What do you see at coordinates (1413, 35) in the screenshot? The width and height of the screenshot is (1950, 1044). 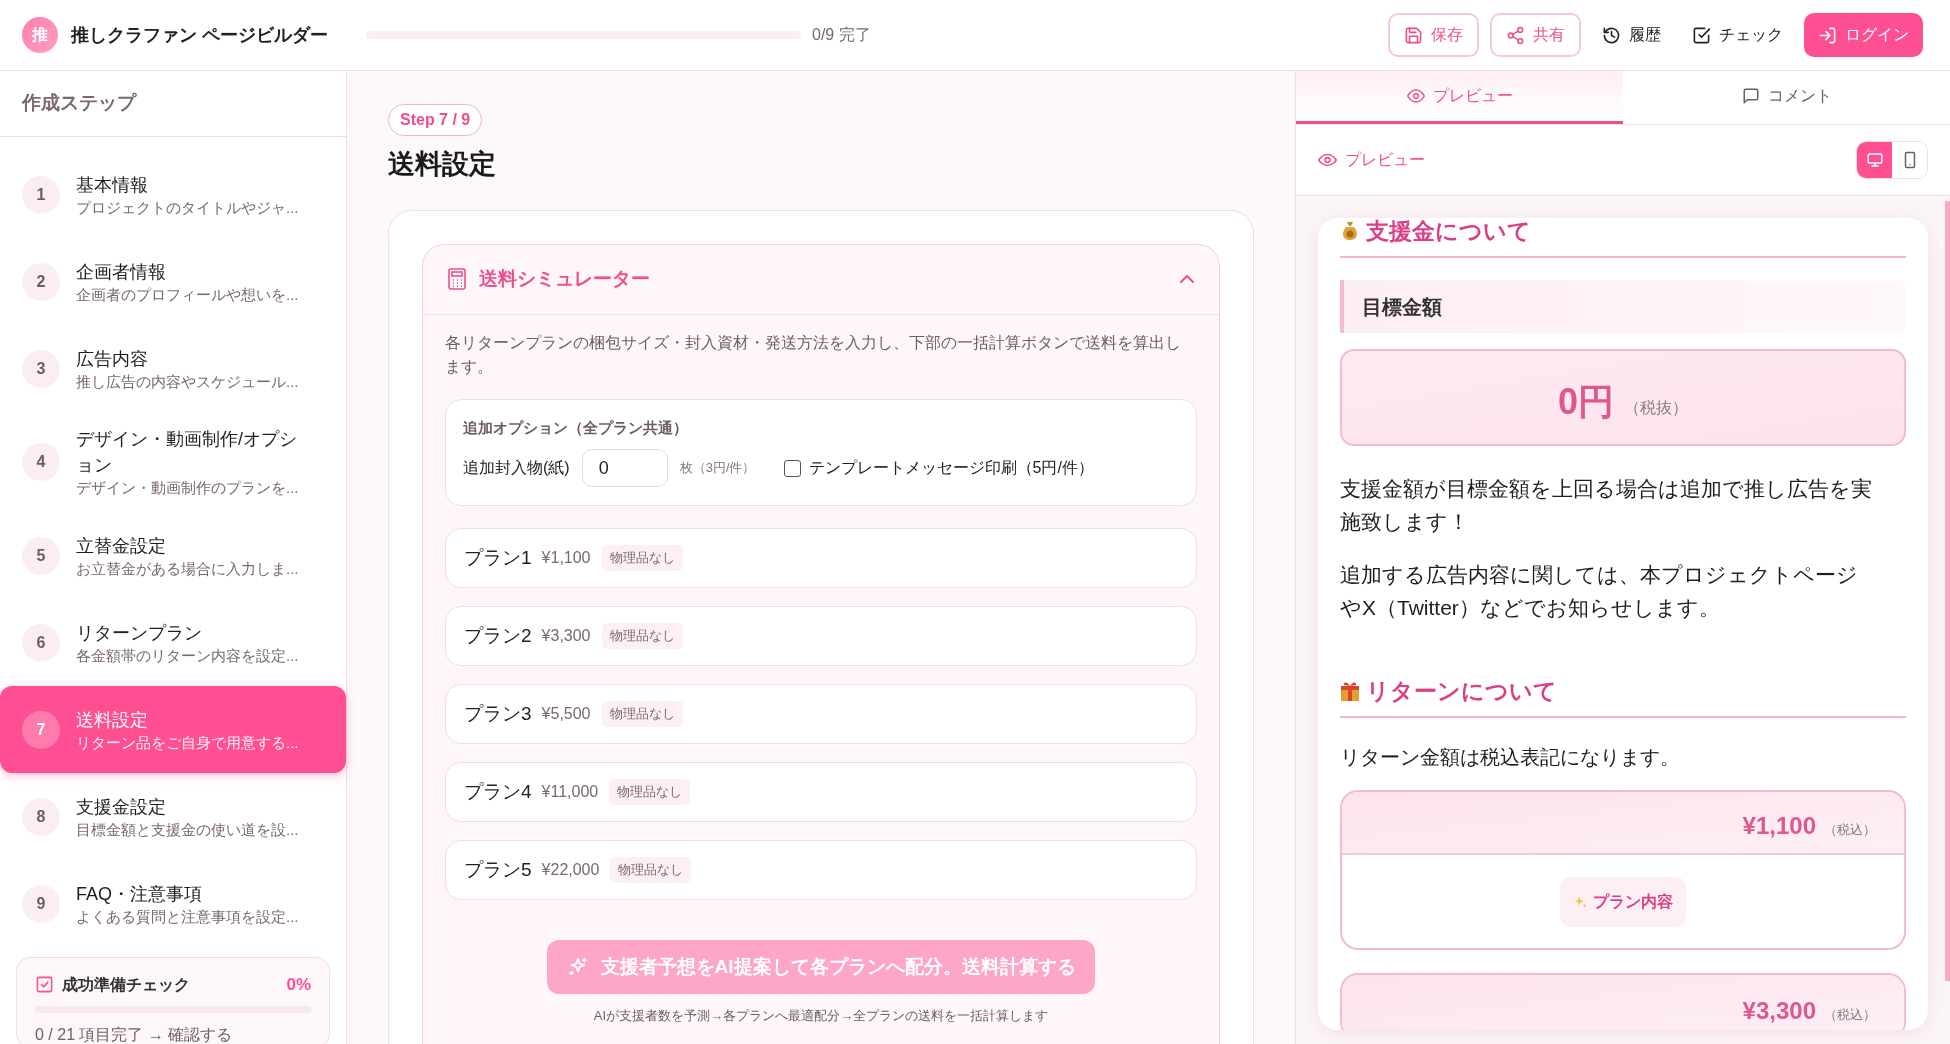 I see `save-icon` at bounding box center [1413, 35].